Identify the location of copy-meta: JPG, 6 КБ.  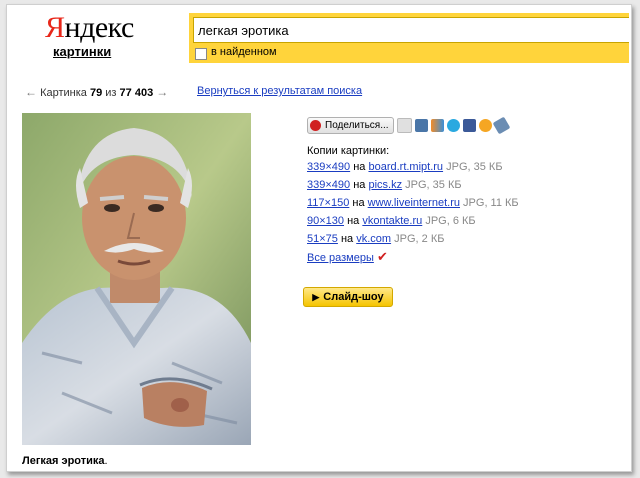
(450, 221).